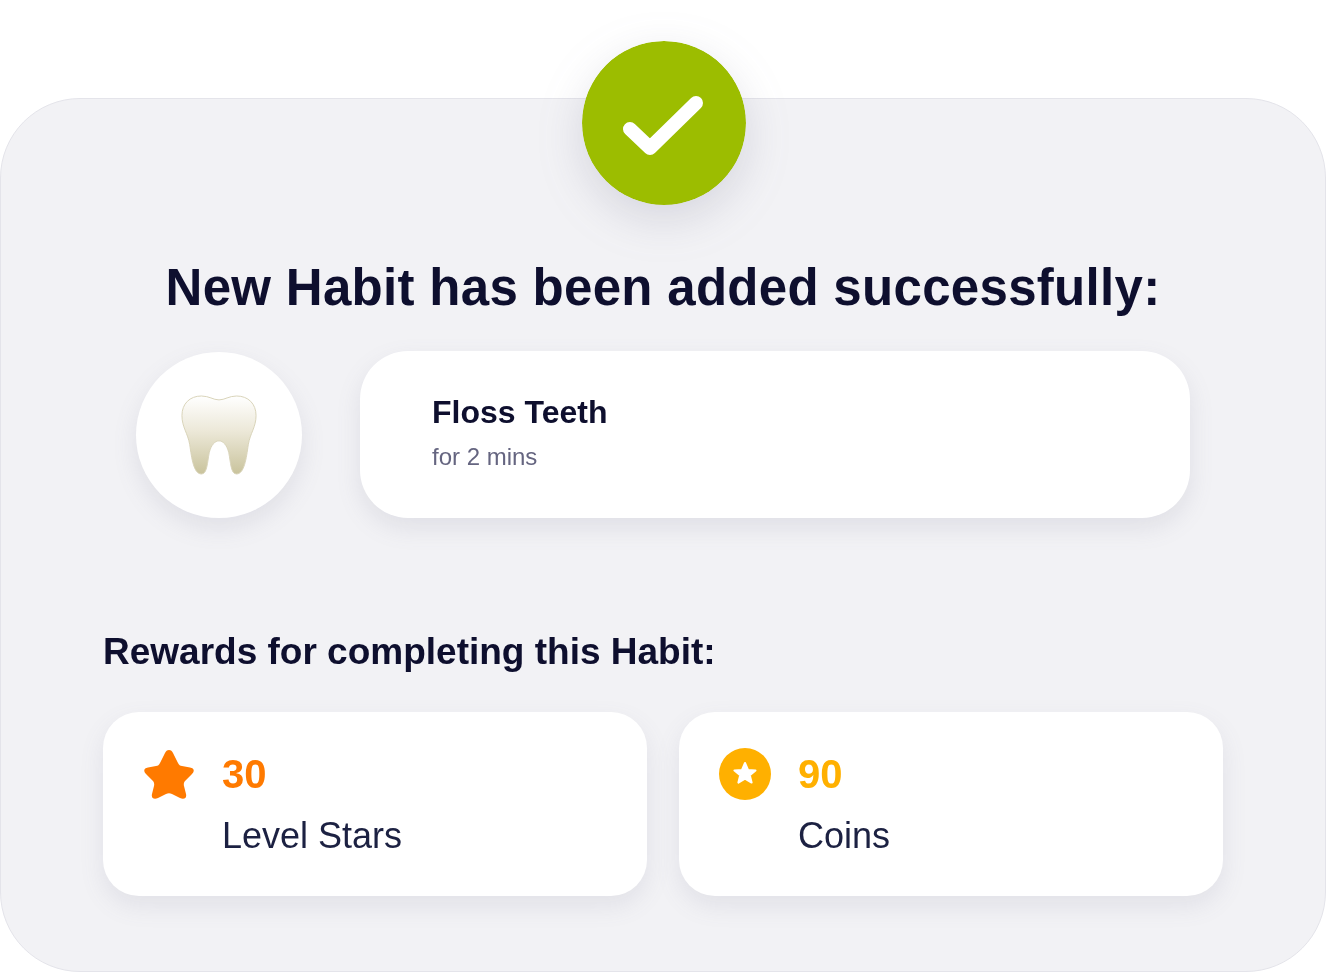 This screenshot has width=1326, height=975. Describe the element at coordinates (520, 412) in the screenshot. I see `habit-name: Floss Teeth` at that location.